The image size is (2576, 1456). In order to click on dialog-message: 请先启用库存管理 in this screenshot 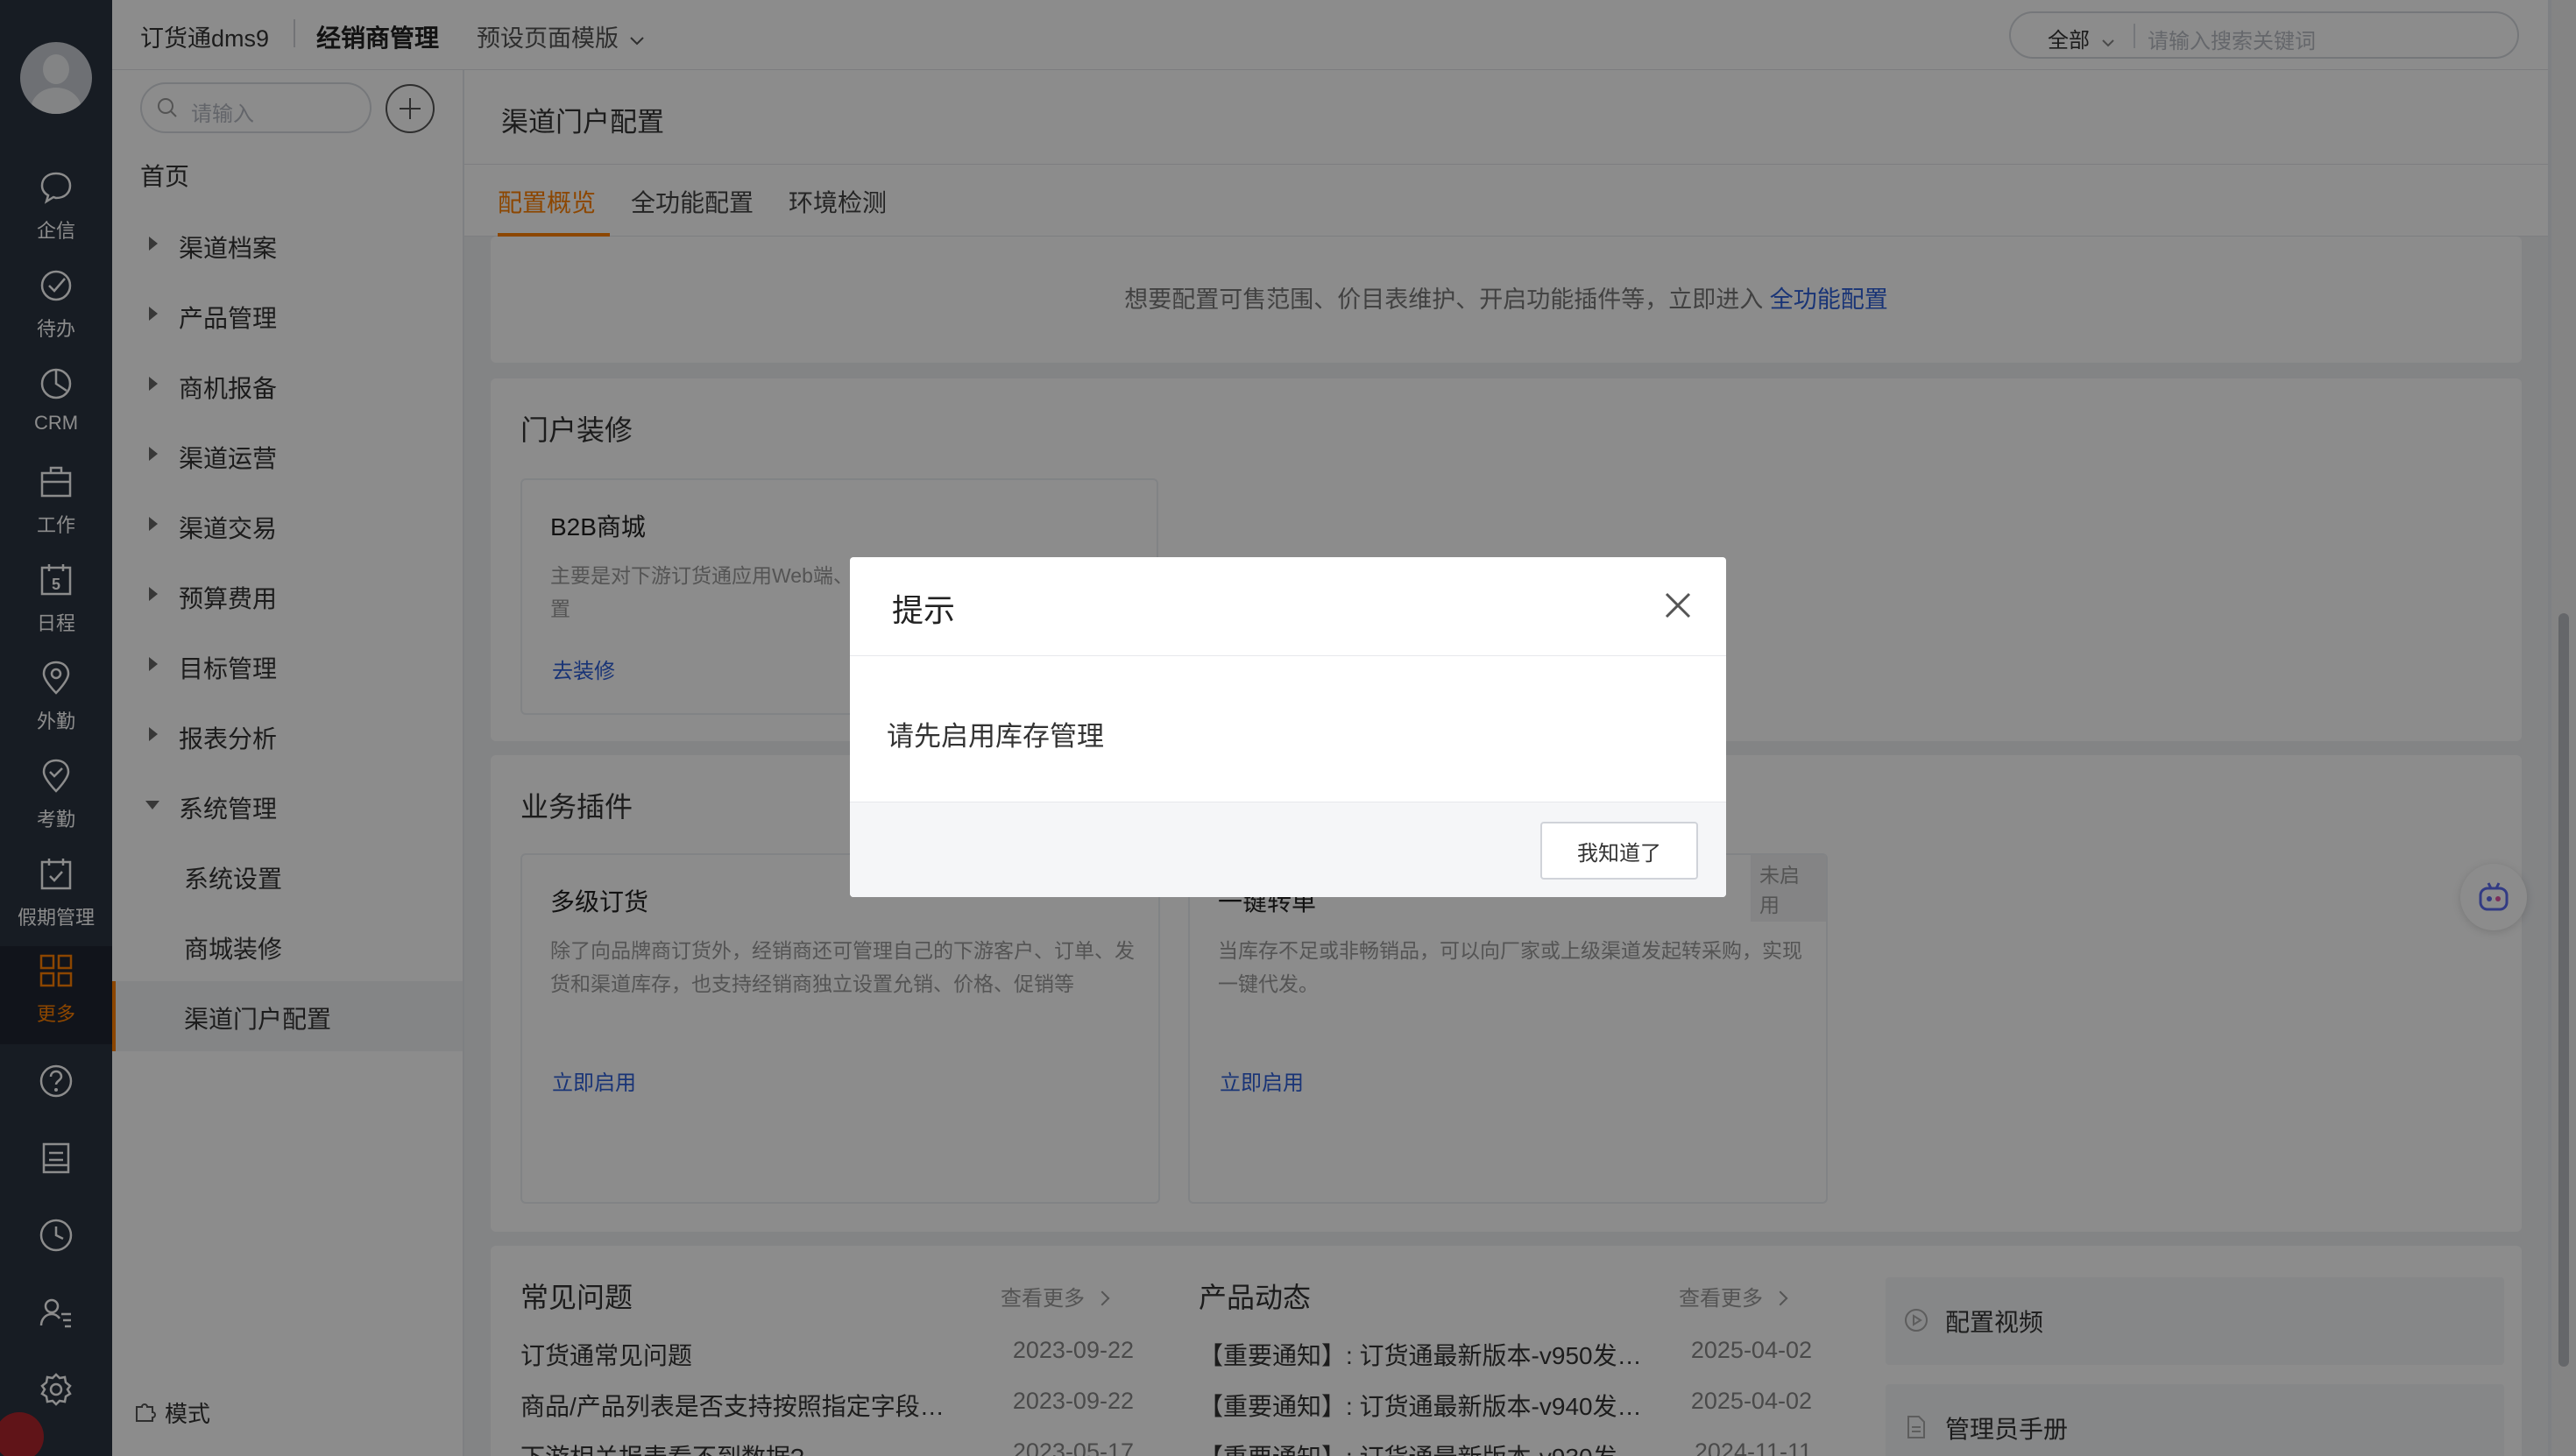, I will do `click(995, 736)`.